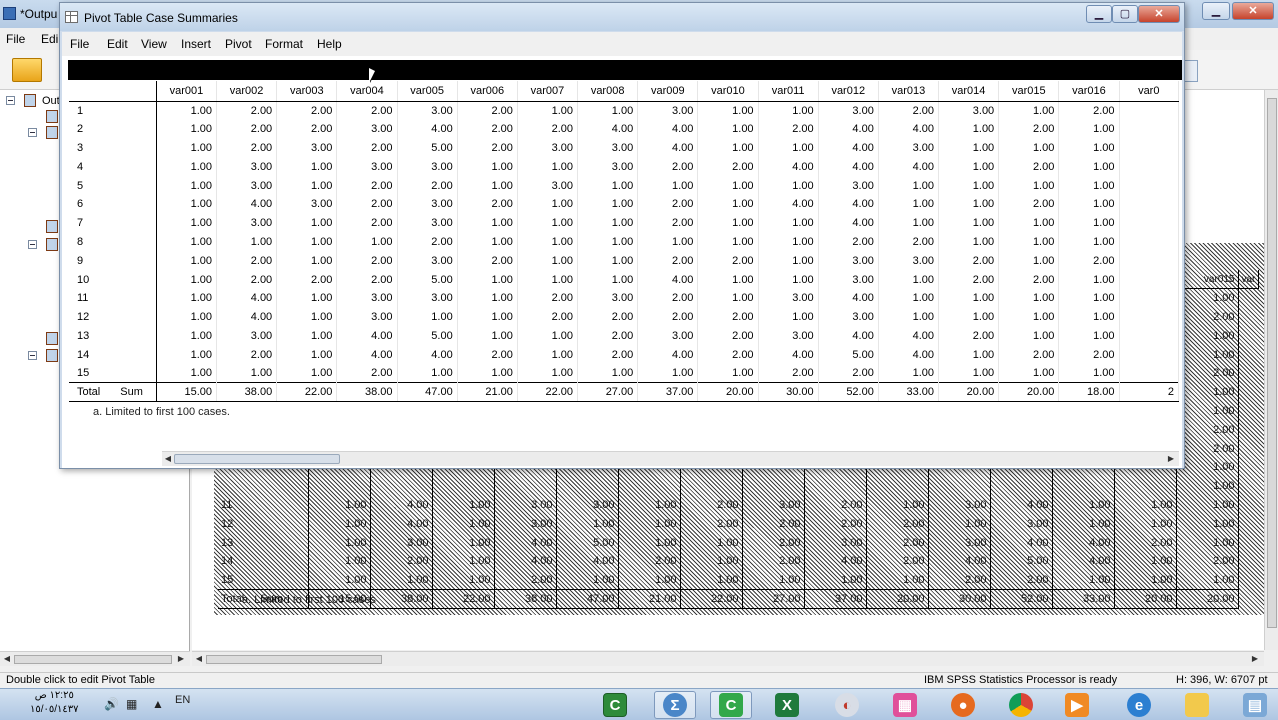 Image resolution: width=1278 pixels, height=720 pixels. What do you see at coordinates (608, 392) in the screenshot?
I see `total-cell: 27.00` at bounding box center [608, 392].